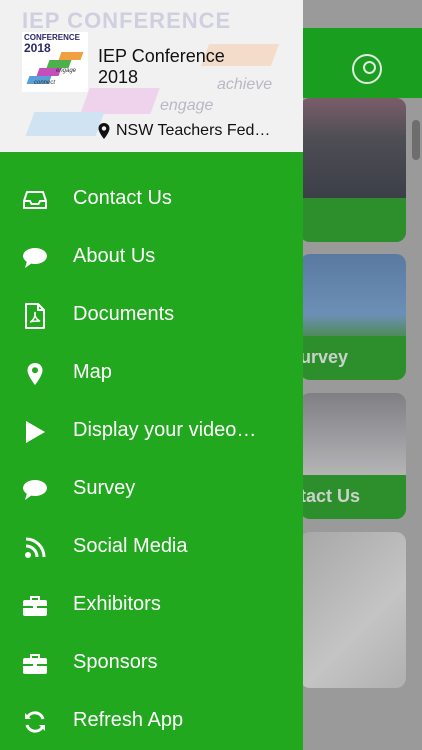 The image size is (422, 750). What do you see at coordinates (37, 48) in the screenshot?
I see `logo-year: 2018` at bounding box center [37, 48].